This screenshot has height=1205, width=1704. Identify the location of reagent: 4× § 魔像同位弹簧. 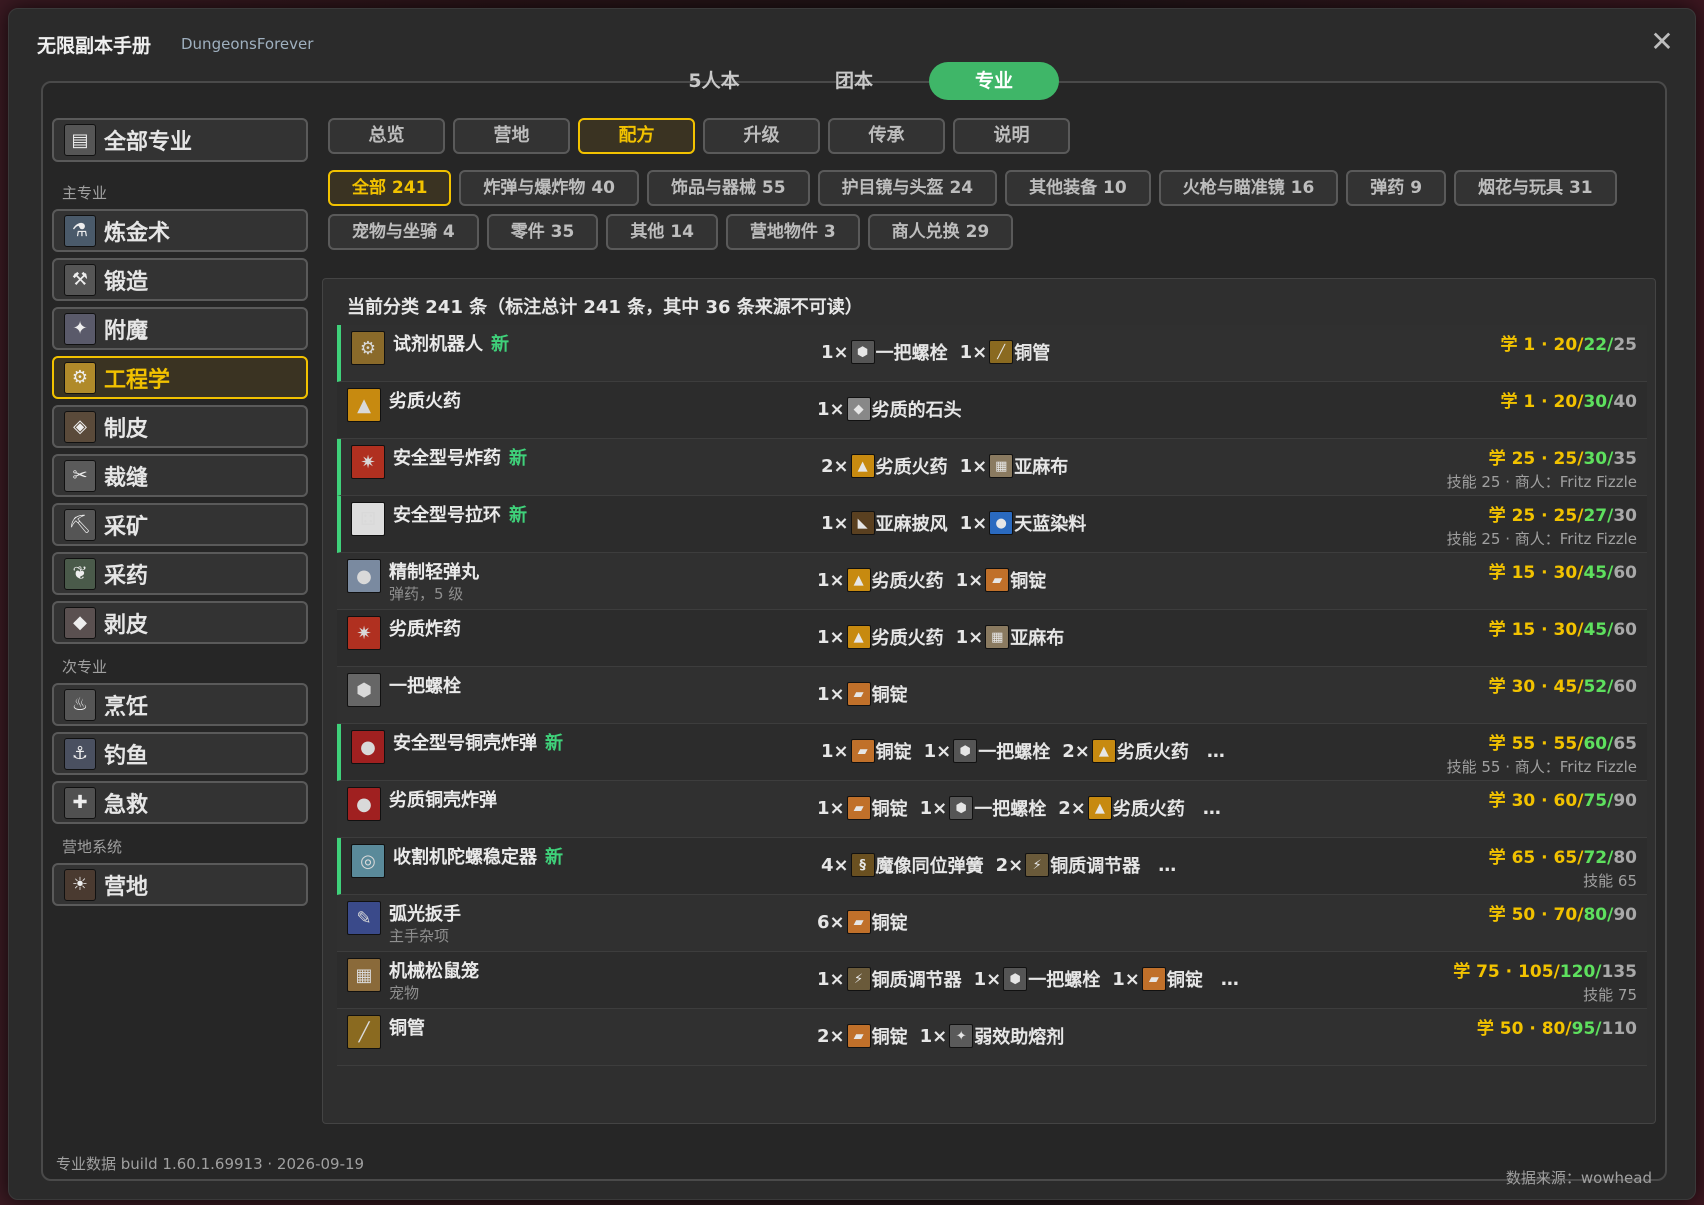
(902, 865).